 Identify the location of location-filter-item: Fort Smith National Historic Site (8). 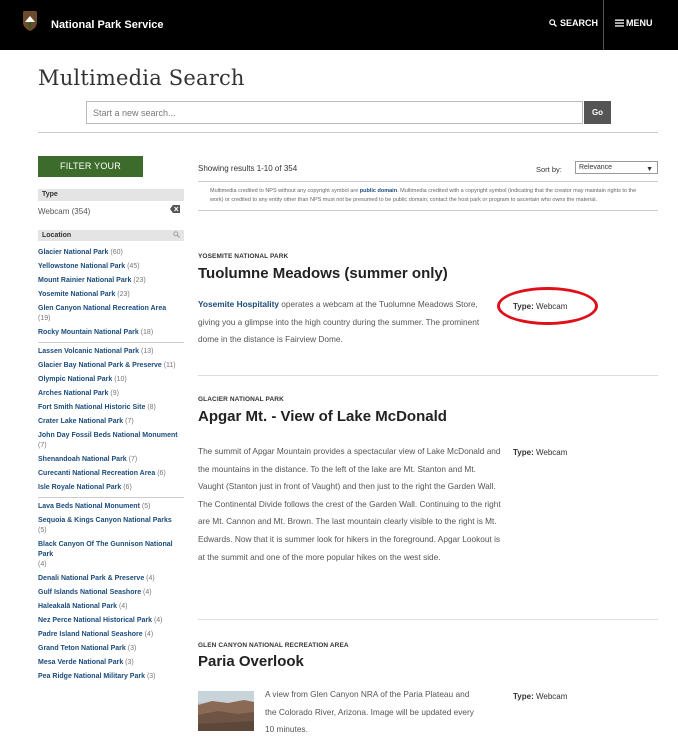
(111, 408).